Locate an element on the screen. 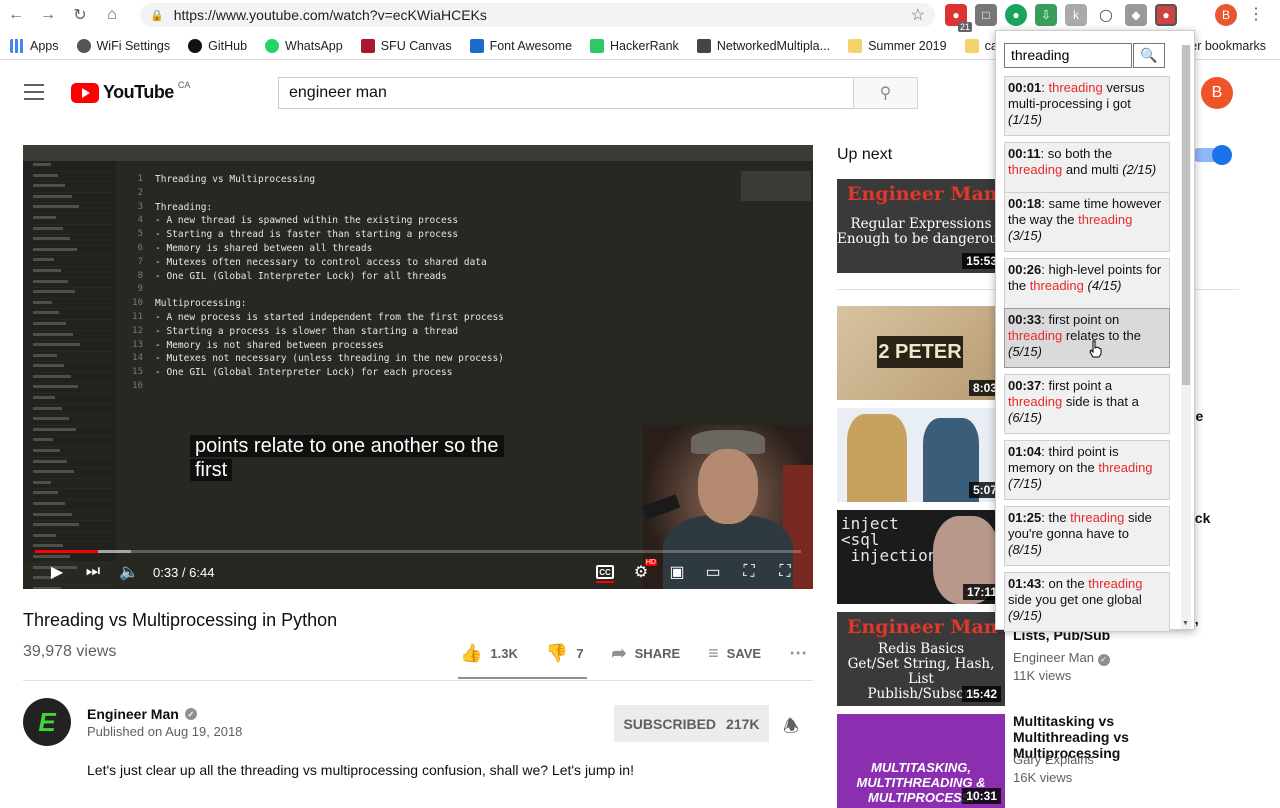 This screenshot has height=808, width=1280. channel-name: Engineer Man ✓ is located at coordinates (142, 714).